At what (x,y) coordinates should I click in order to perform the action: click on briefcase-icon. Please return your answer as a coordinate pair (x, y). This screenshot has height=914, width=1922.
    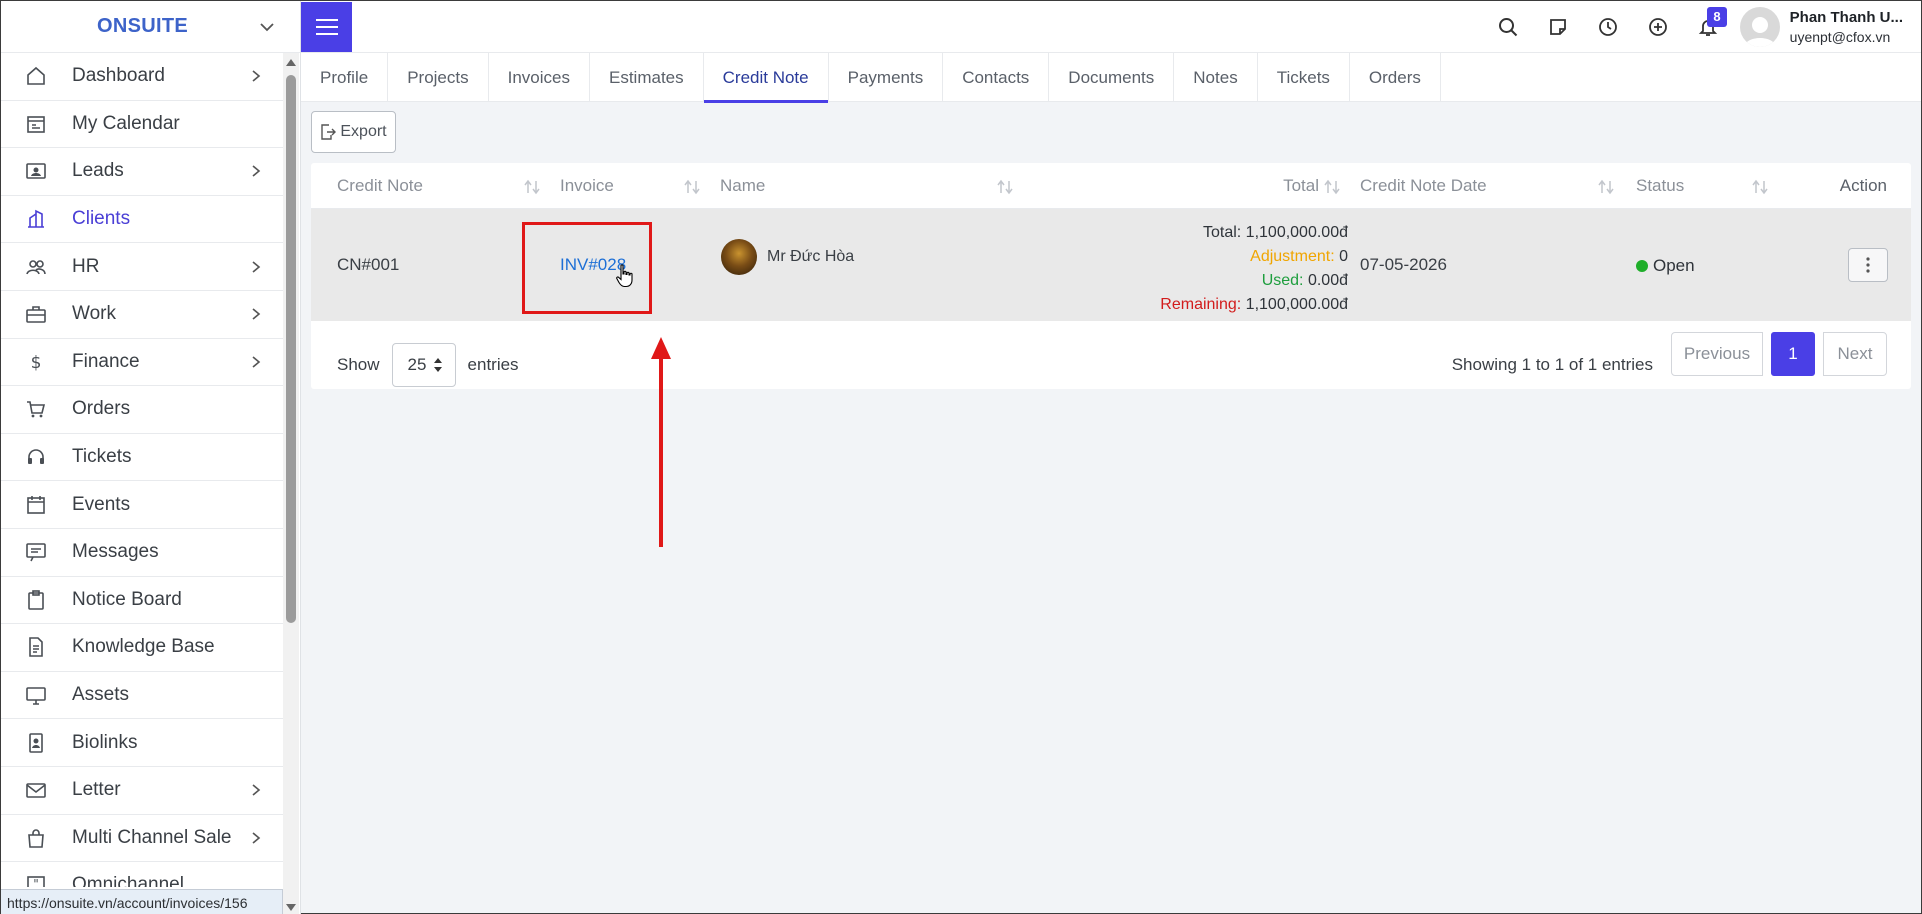
    Looking at the image, I should click on (36, 314).